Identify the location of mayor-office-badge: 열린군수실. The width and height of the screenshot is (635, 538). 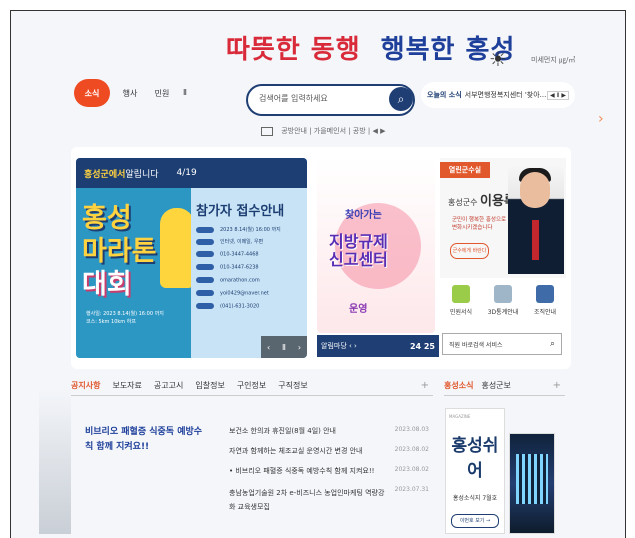
(465, 170).